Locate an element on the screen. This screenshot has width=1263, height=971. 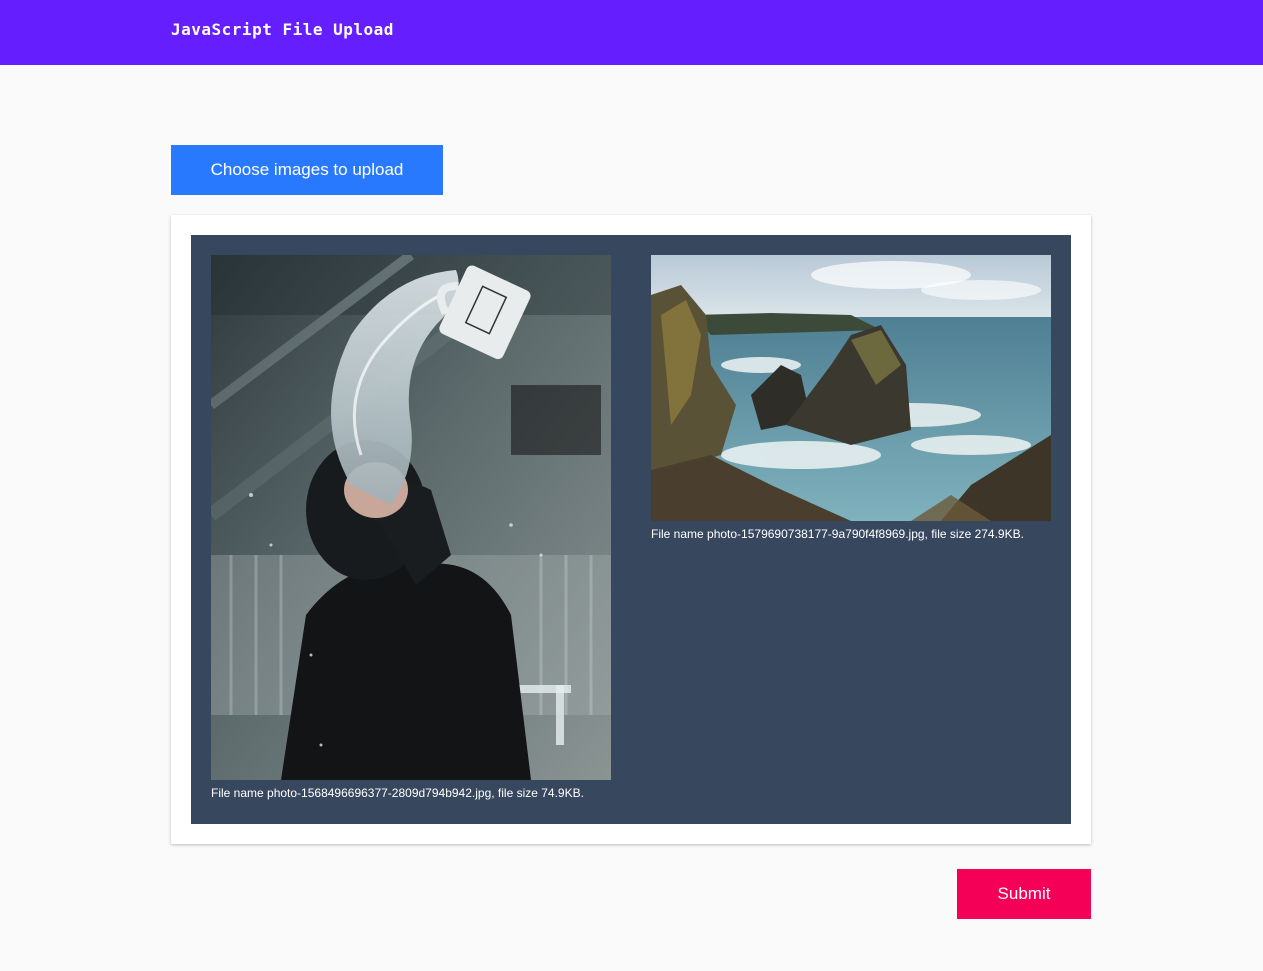
choose-images-button: Choose images to upload is located at coordinates (307, 170).